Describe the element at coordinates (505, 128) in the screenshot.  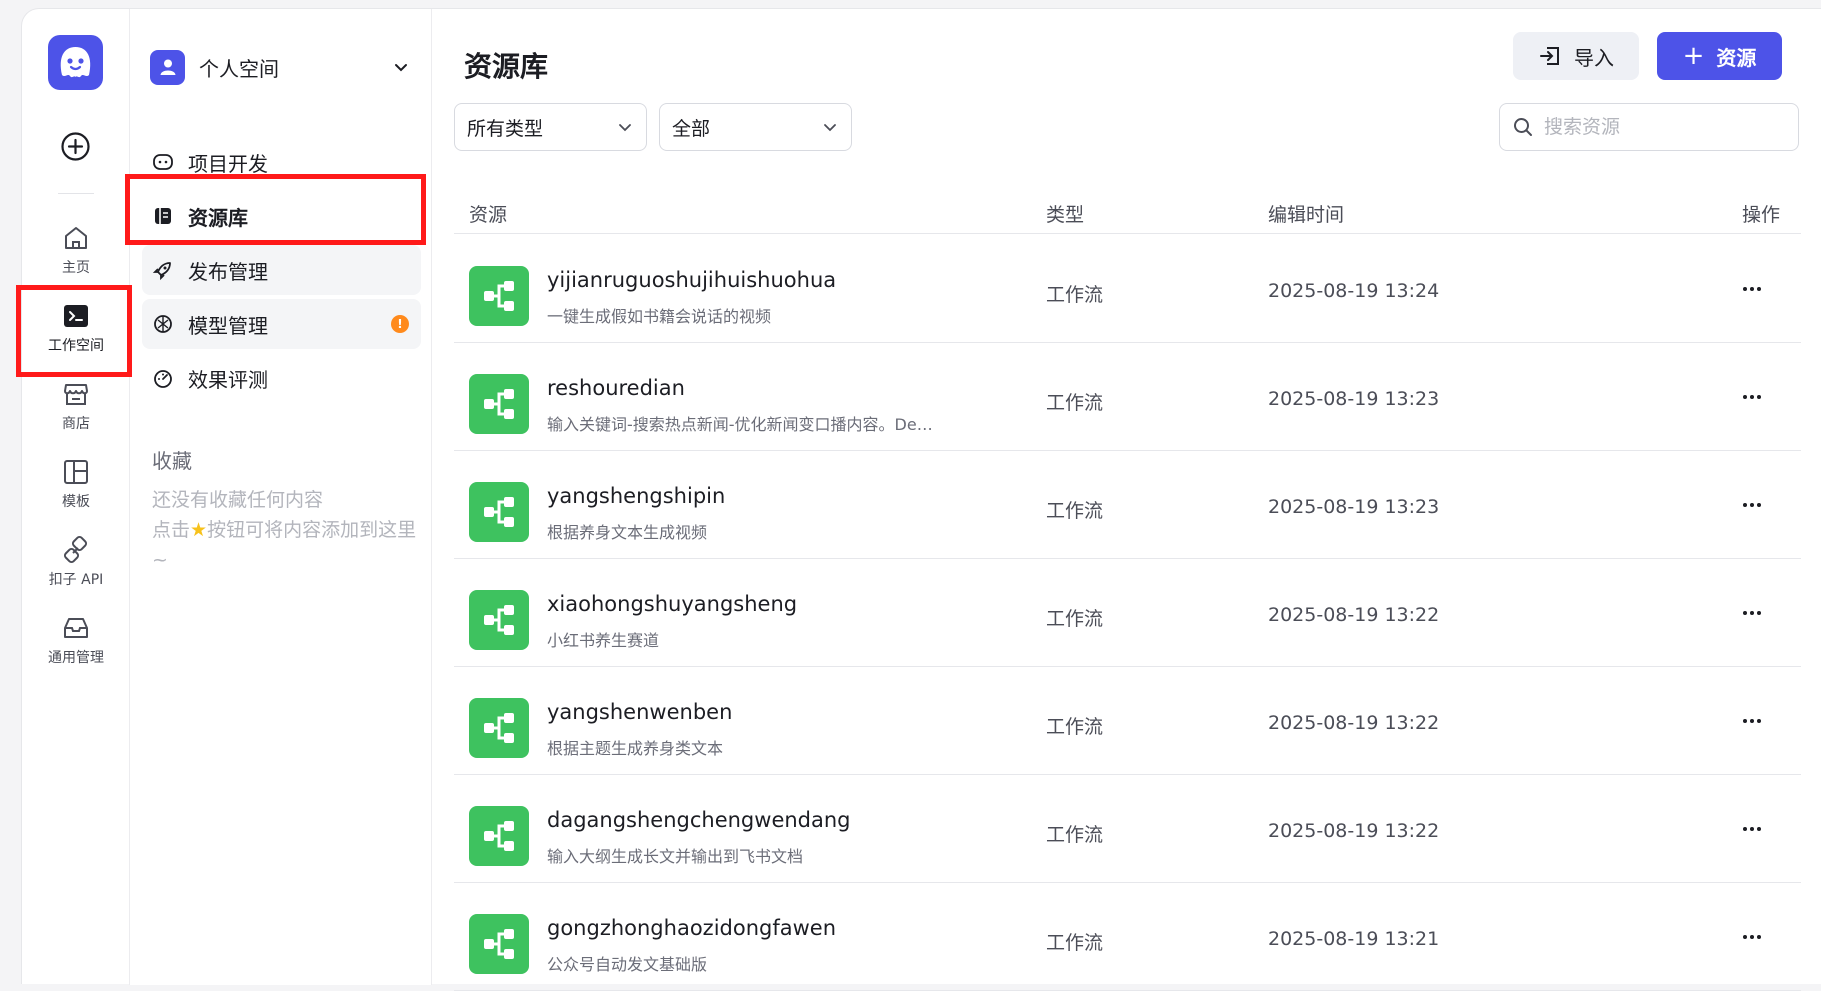
I see `type-filter-value: 所有类型` at that location.